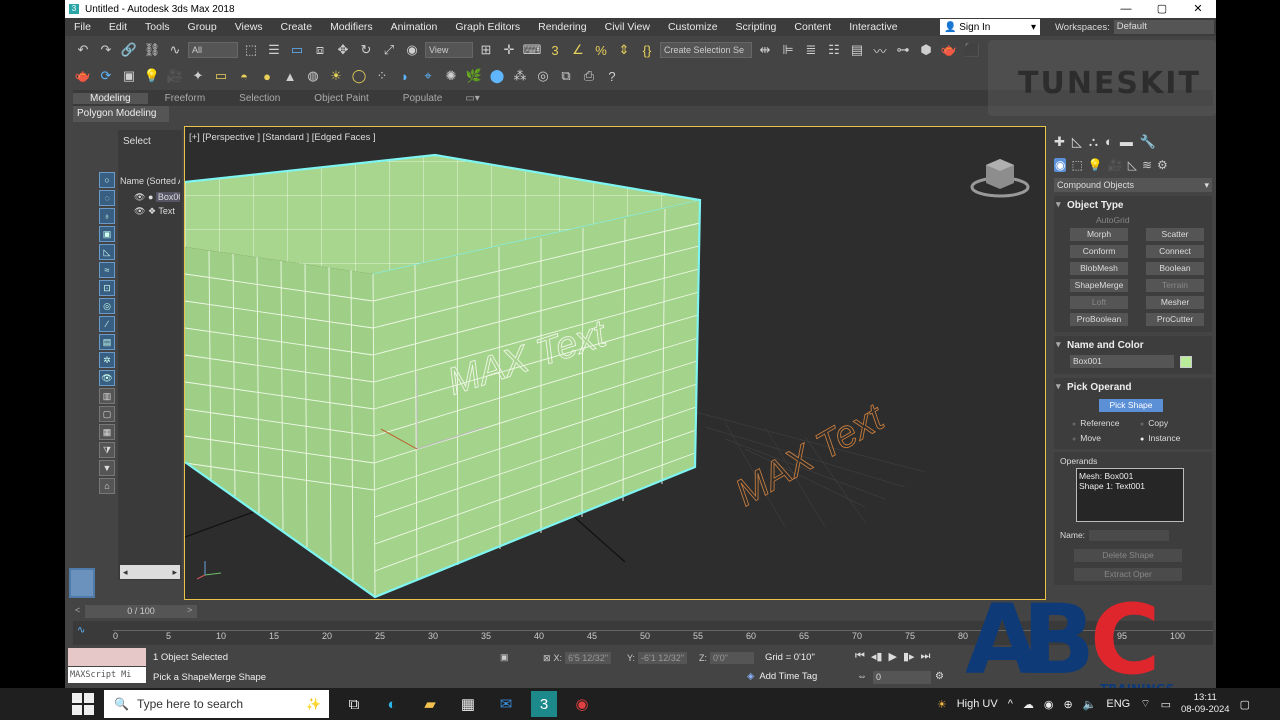  I want to click on color-dots-icon: ⁂, so click(520, 76).